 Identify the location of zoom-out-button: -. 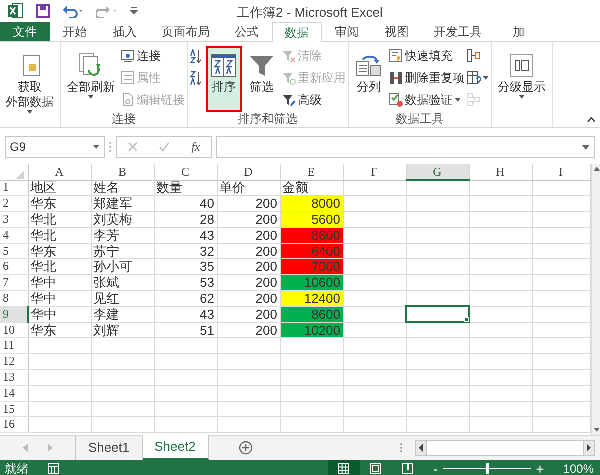
(436, 468).